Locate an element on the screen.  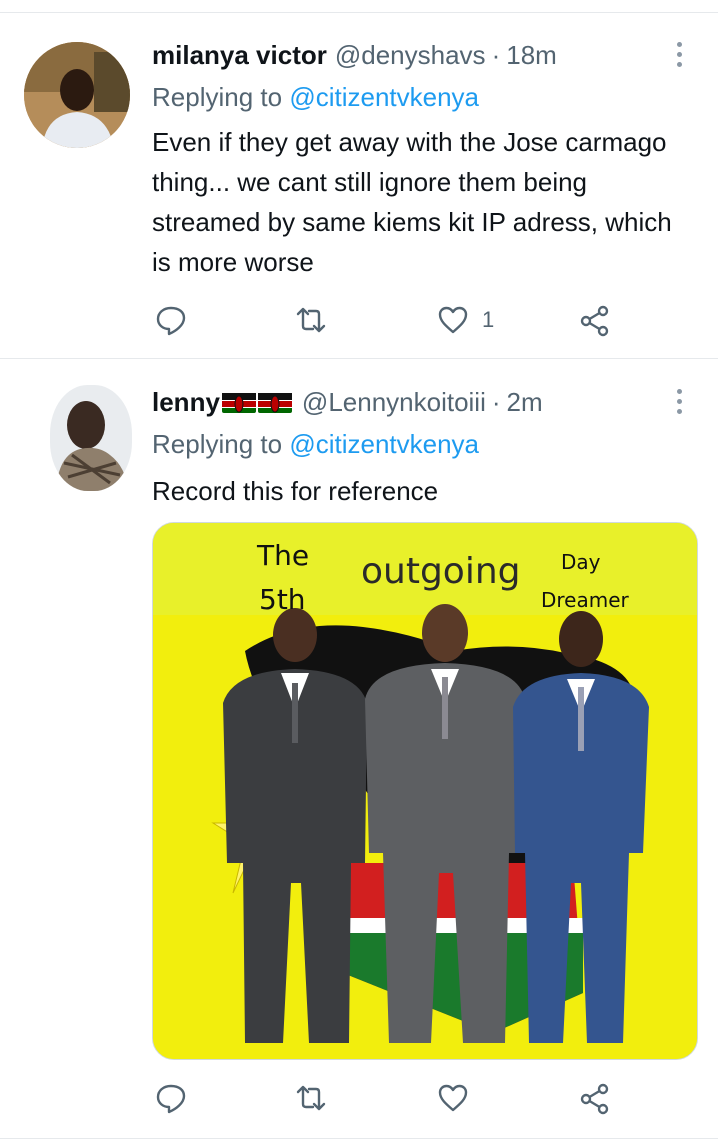
tweet-header: milanya victor @denyshavs · 18m is located at coordinates (354, 55).